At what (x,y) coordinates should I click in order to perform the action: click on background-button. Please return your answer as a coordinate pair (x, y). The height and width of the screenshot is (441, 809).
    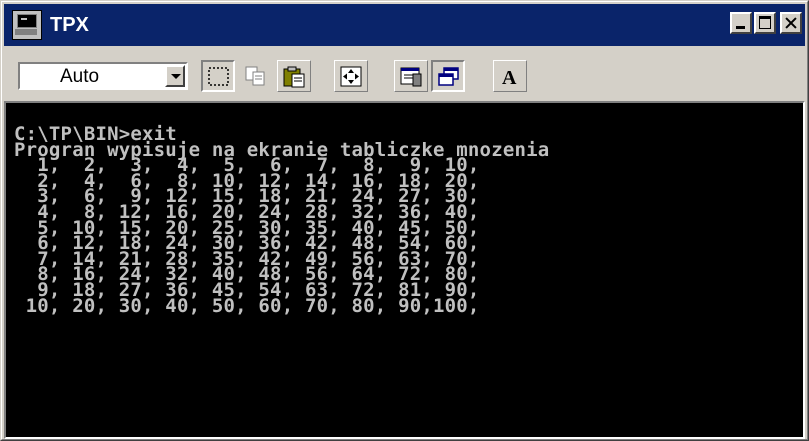
    Looking at the image, I should click on (448, 76).